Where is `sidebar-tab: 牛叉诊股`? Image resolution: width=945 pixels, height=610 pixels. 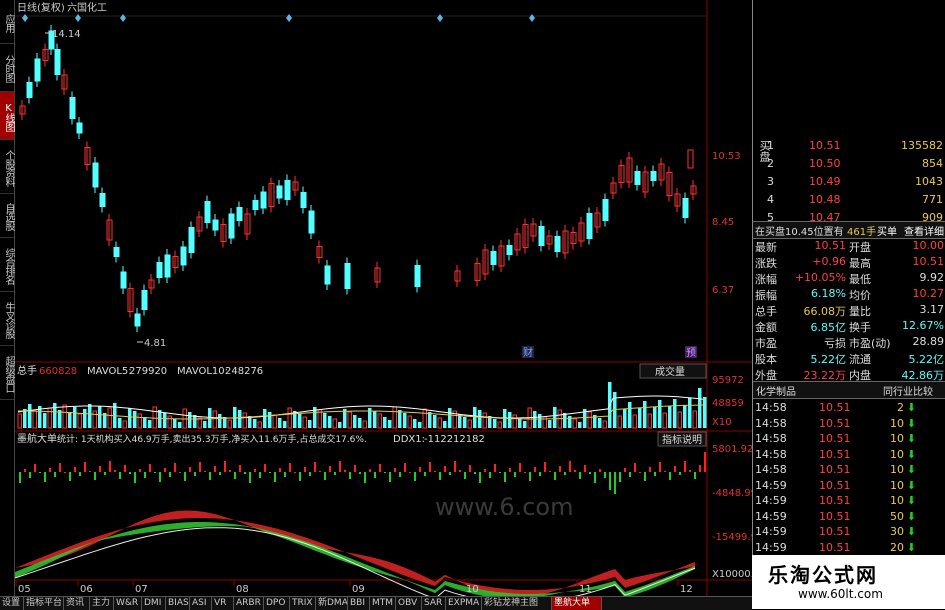 sidebar-tab: 牛叉诊股 is located at coordinates (7, 319).